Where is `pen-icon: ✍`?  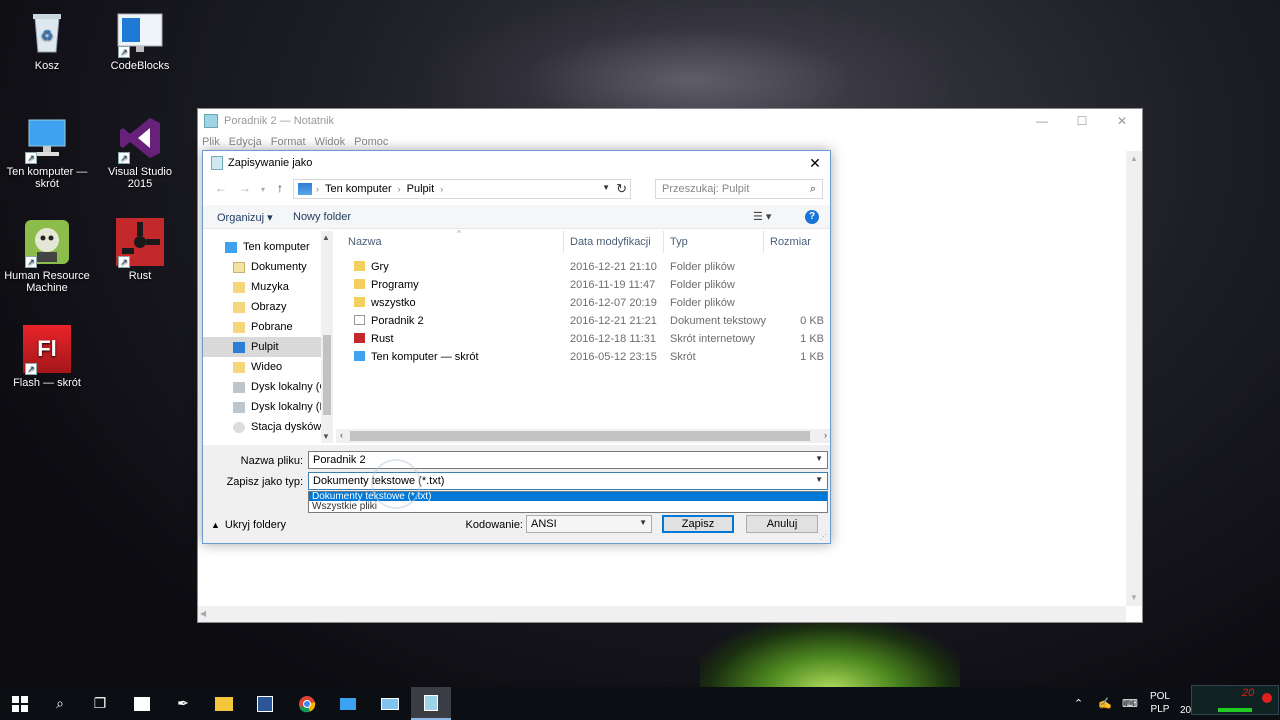 pen-icon: ✍ is located at coordinates (1105, 703).